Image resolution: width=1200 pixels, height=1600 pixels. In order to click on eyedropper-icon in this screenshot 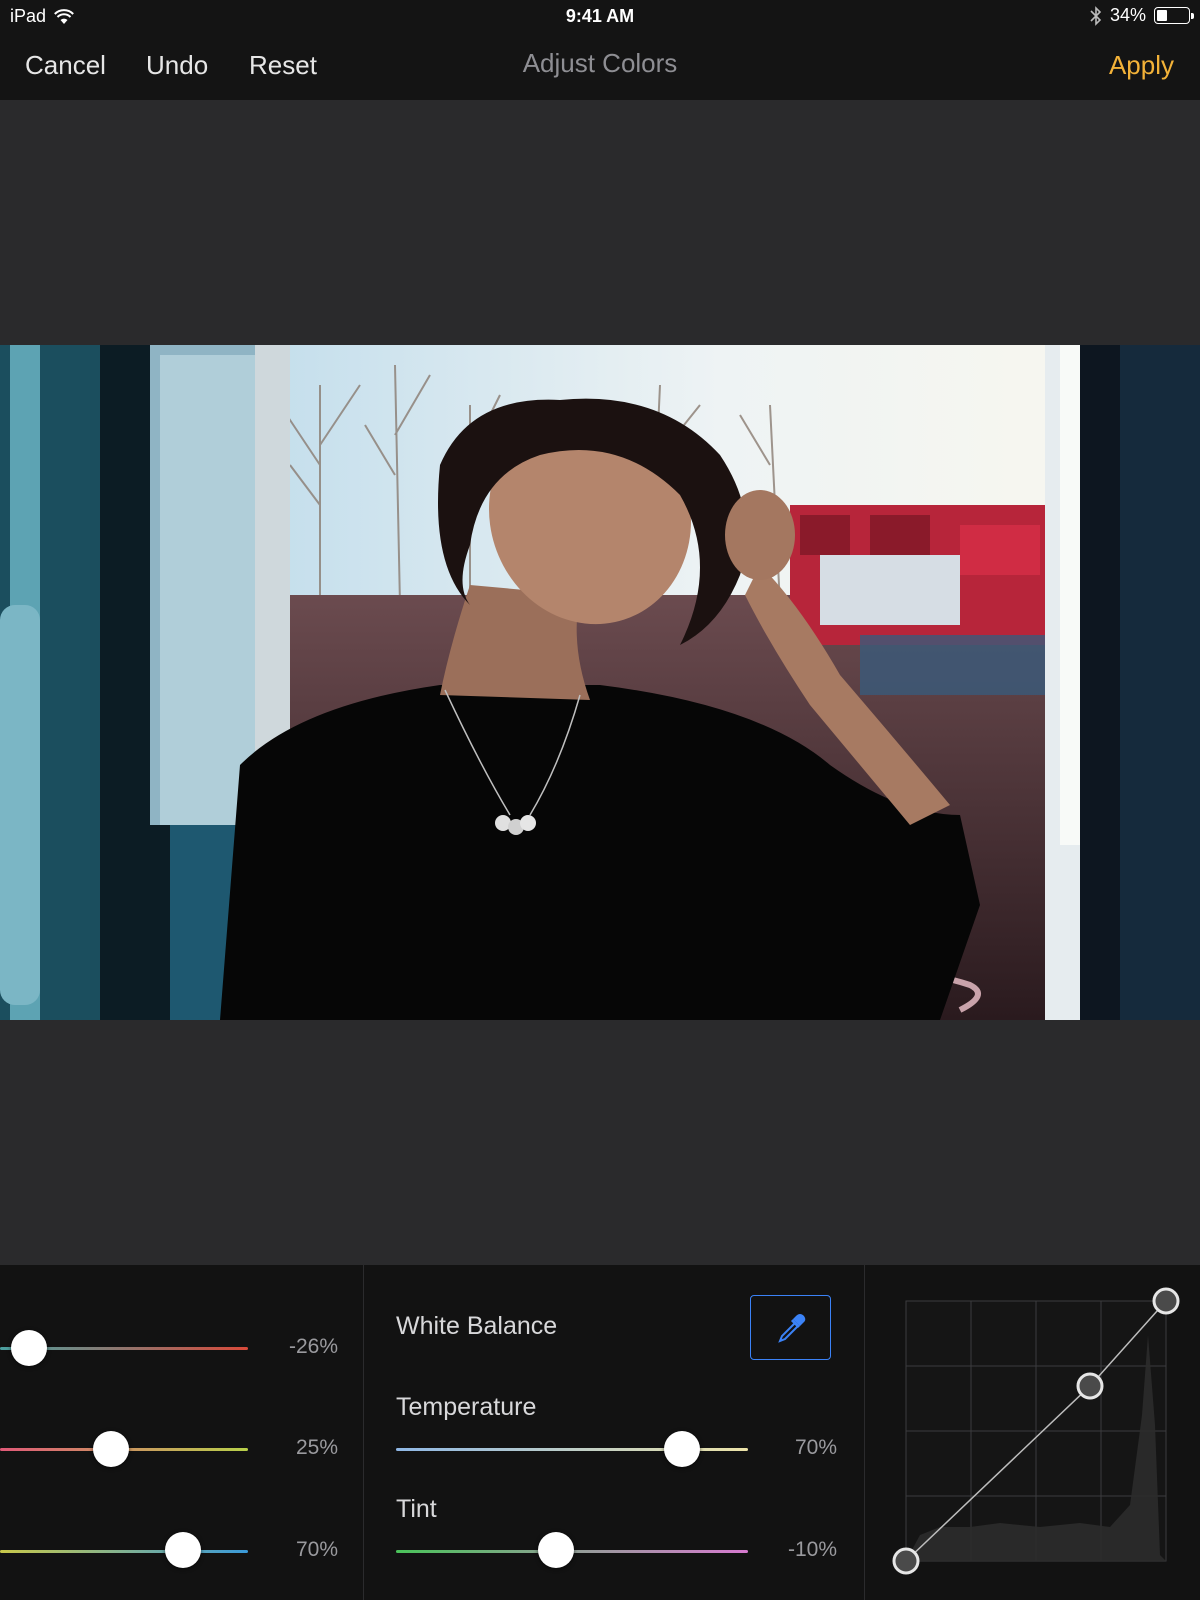, I will do `click(791, 1328)`.